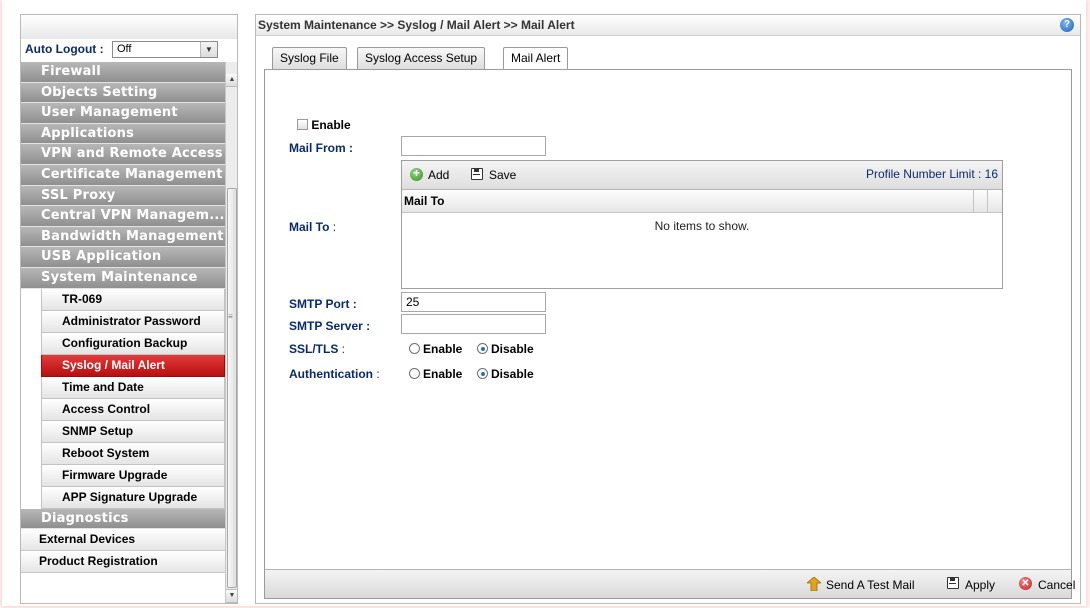  What do you see at coordinates (123, 562) in the screenshot?
I see `sidebar-item-product-registration: Product Registration` at bounding box center [123, 562].